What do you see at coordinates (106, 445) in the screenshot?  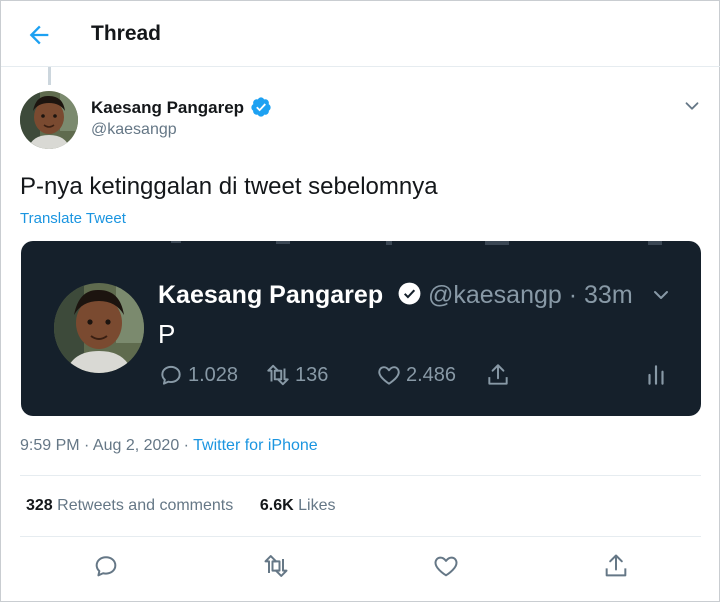 I see `tweet-timestamp: 9:59 PM · Aug 2, 2020 ·` at bounding box center [106, 445].